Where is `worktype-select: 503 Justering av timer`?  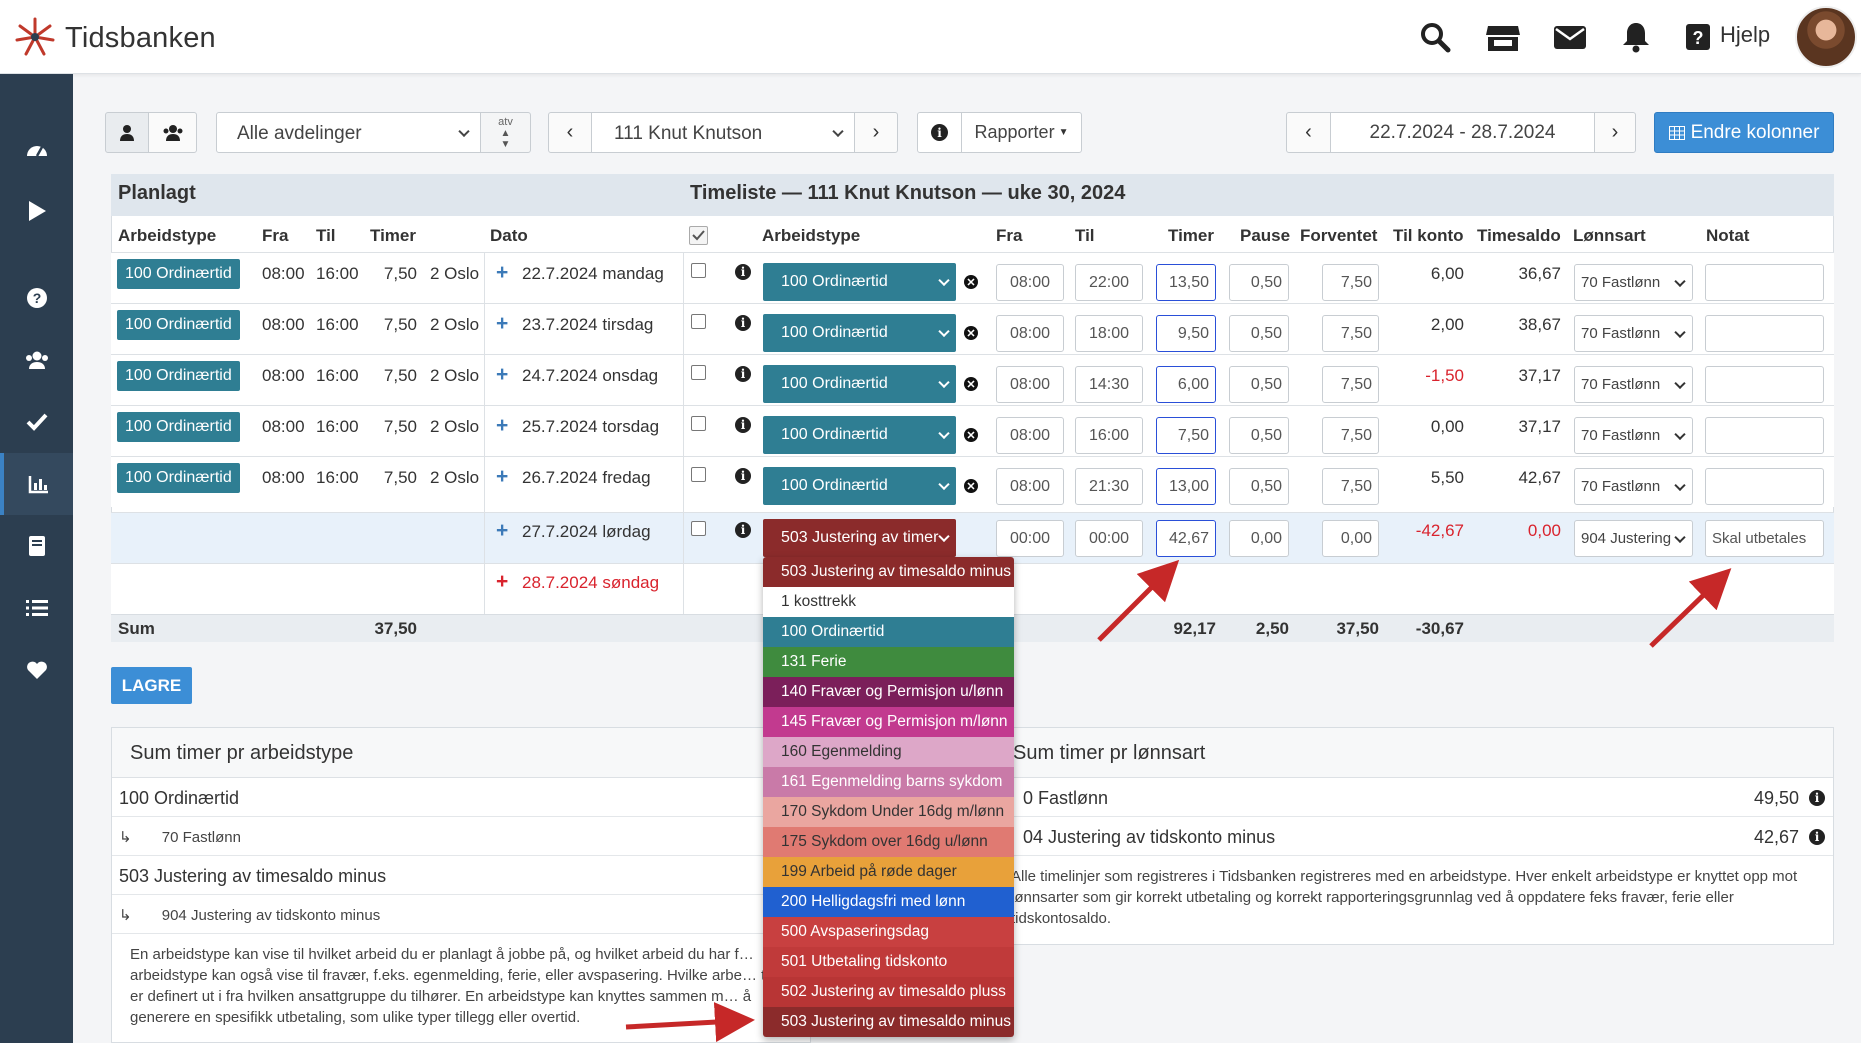
worktype-select: 503 Justering av timer is located at coordinates (859, 538).